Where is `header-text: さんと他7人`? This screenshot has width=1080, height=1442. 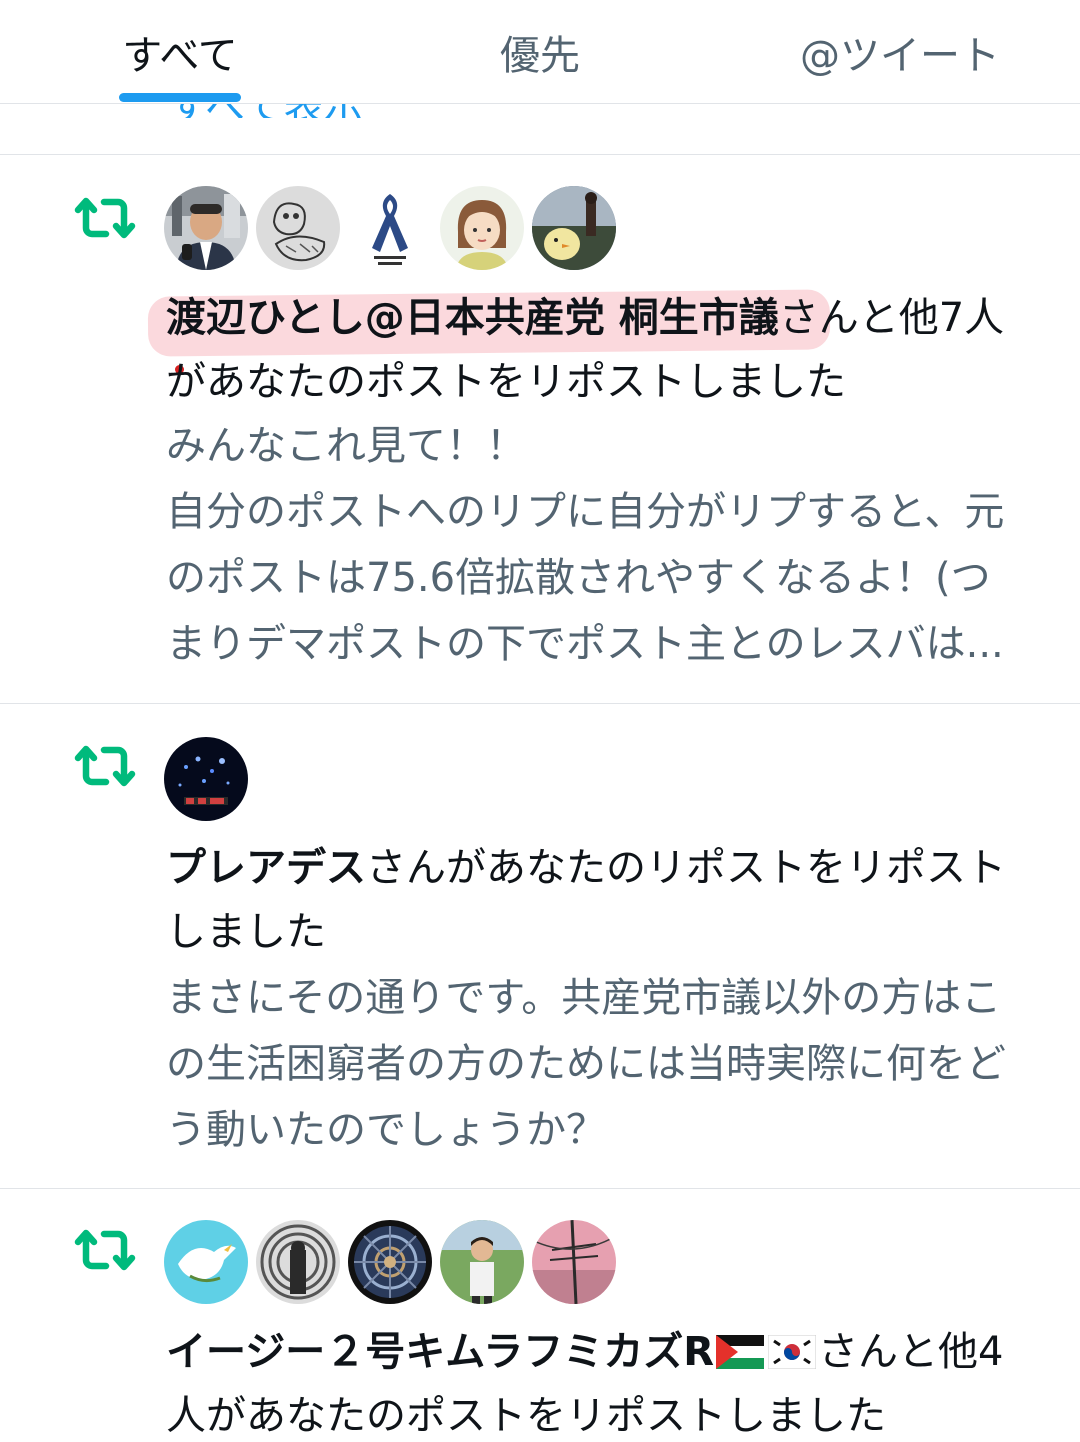
header-text: さんと他7人 is located at coordinates (891, 318).